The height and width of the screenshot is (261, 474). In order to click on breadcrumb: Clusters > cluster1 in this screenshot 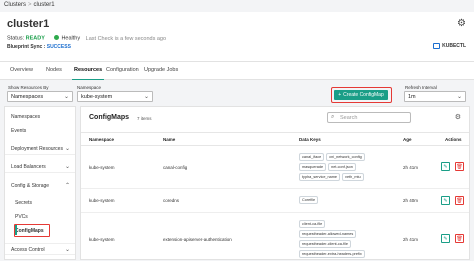, I will do `click(29, 5)`.